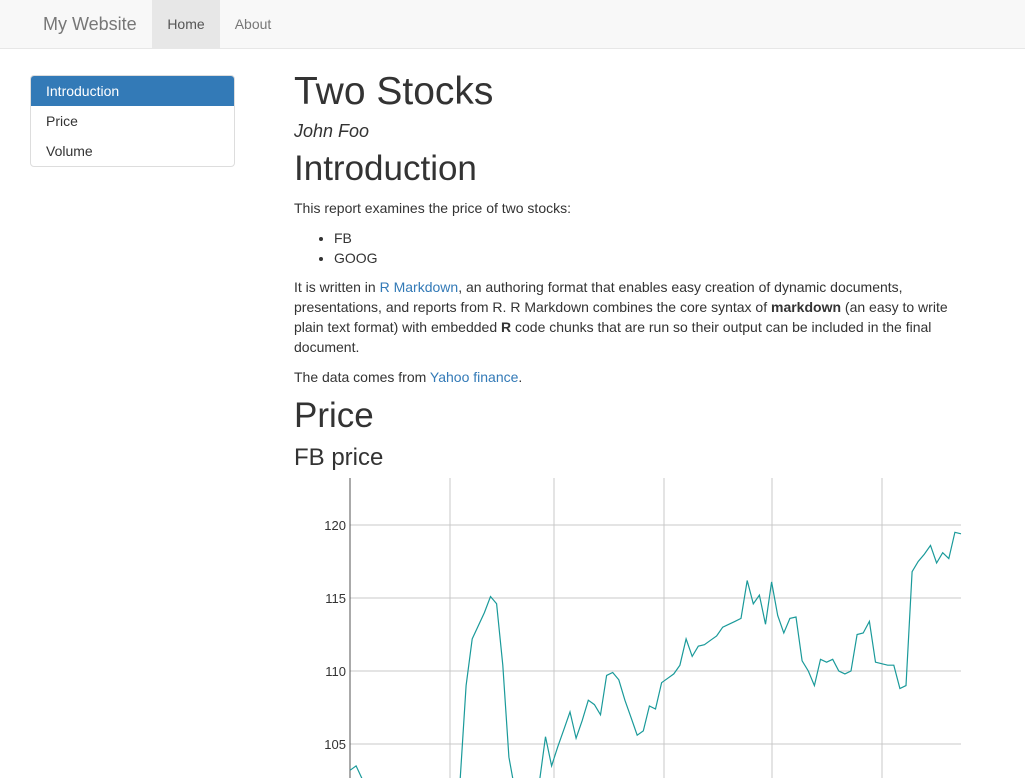 The width and height of the screenshot is (1025, 778). I want to click on intro-heading: Introduction, so click(385, 168).